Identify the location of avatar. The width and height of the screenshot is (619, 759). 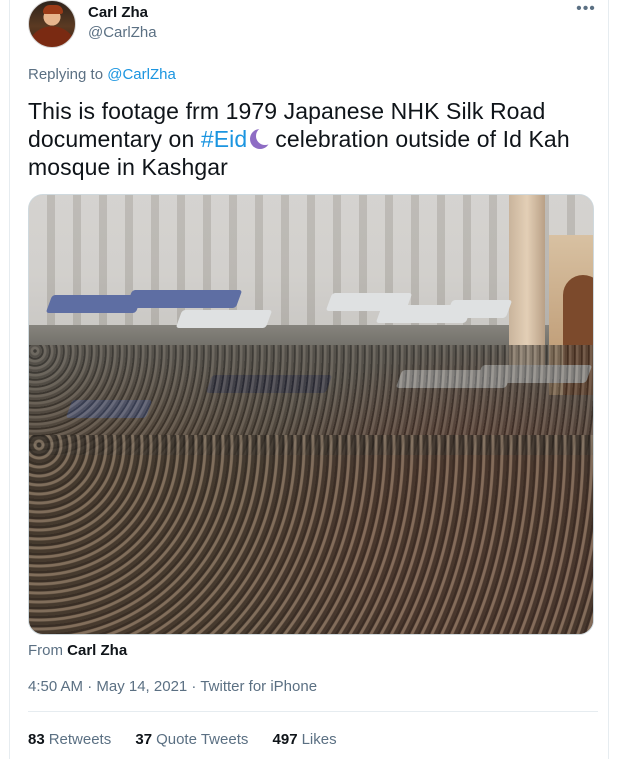
(52, 24).